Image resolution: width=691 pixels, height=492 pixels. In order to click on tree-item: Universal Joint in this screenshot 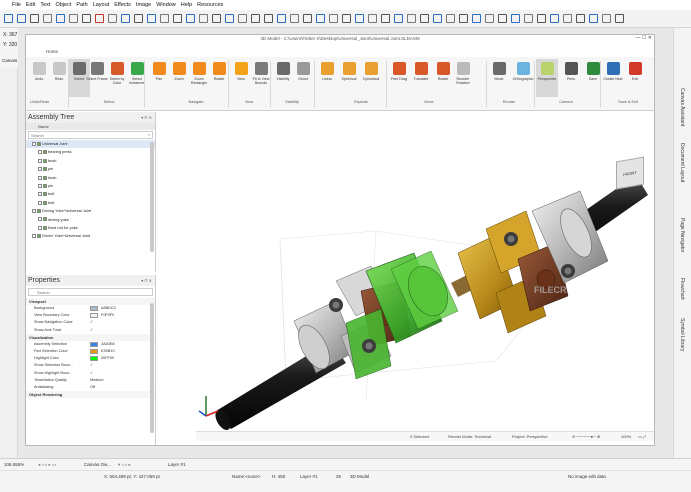, I will do `click(90, 144)`.